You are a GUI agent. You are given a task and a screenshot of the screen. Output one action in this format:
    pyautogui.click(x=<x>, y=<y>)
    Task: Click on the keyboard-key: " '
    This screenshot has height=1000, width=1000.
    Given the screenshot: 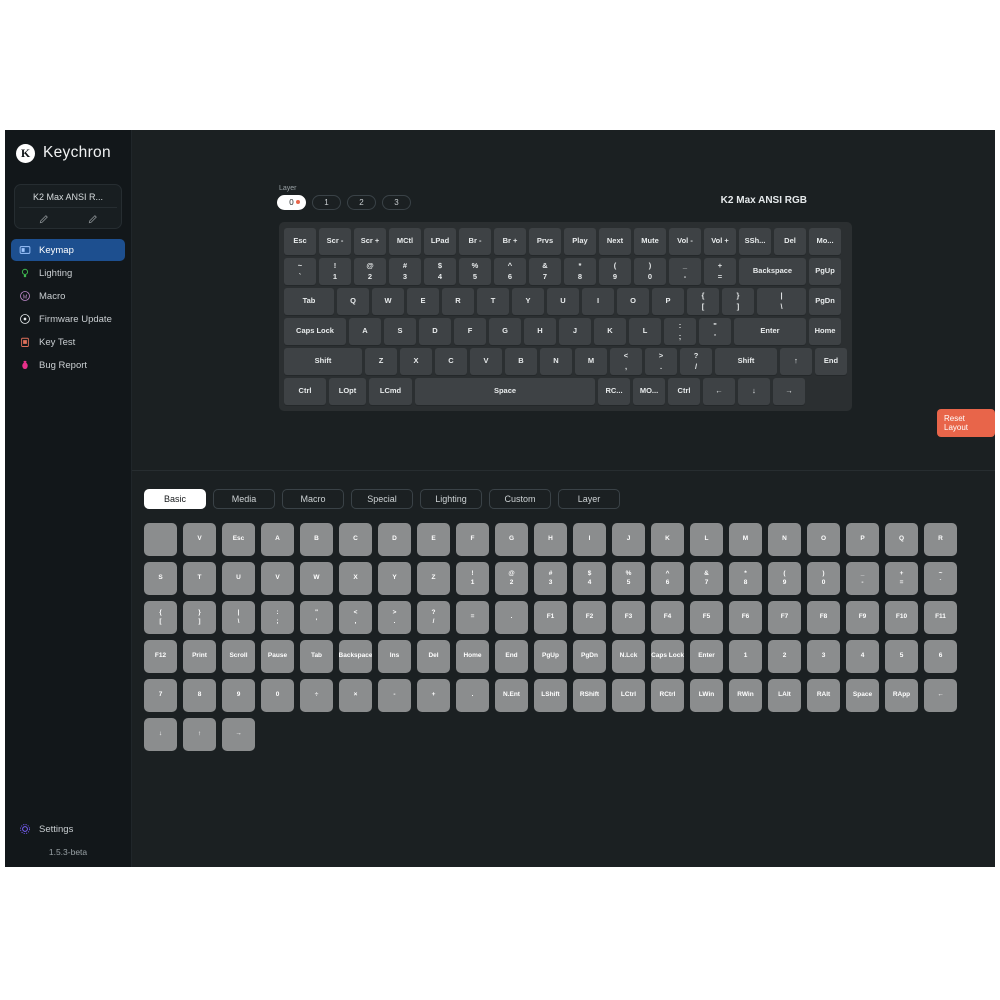 What is the action you would take?
    pyautogui.click(x=715, y=331)
    